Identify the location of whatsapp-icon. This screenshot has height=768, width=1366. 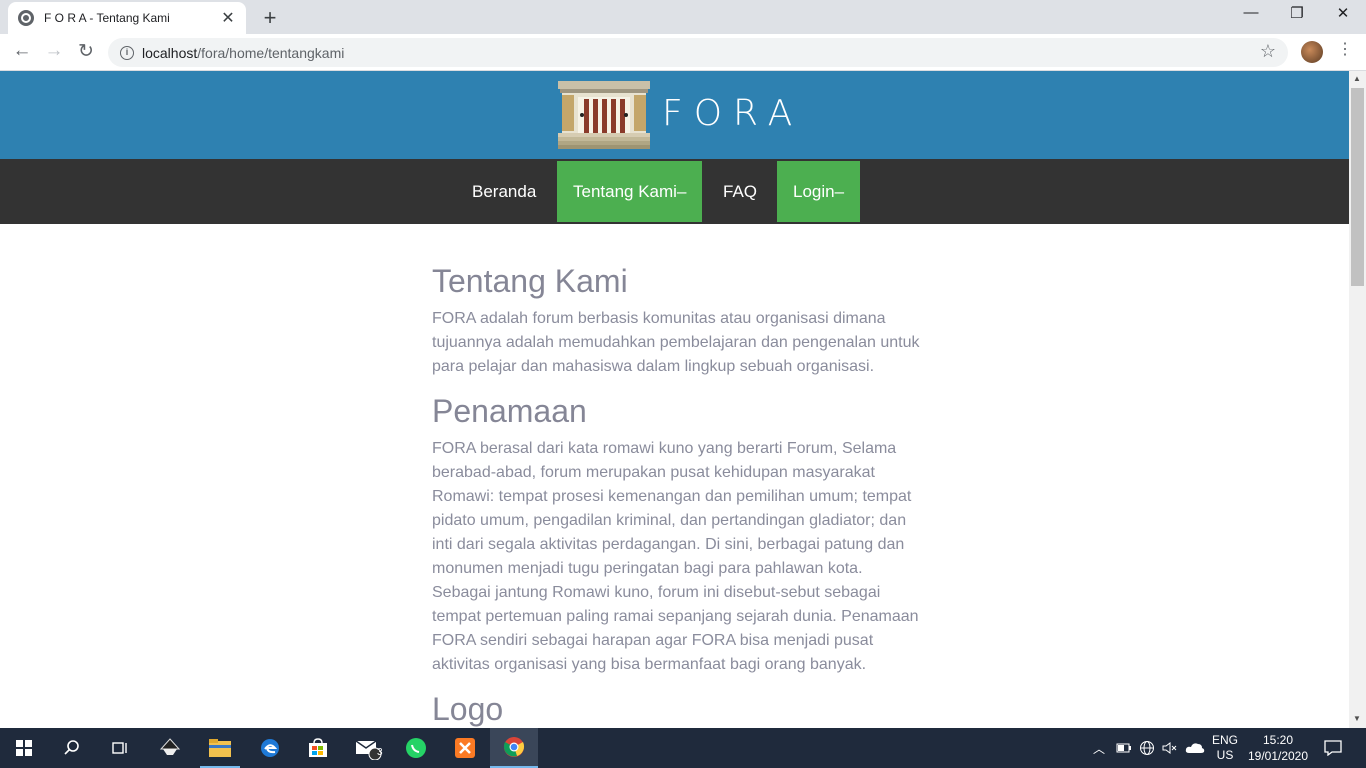
(416, 748).